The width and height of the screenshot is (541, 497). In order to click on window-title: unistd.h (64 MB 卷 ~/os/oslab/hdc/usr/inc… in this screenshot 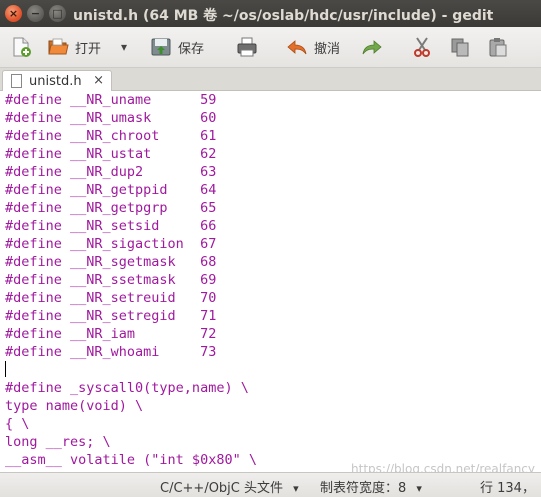, I will do `click(283, 16)`.